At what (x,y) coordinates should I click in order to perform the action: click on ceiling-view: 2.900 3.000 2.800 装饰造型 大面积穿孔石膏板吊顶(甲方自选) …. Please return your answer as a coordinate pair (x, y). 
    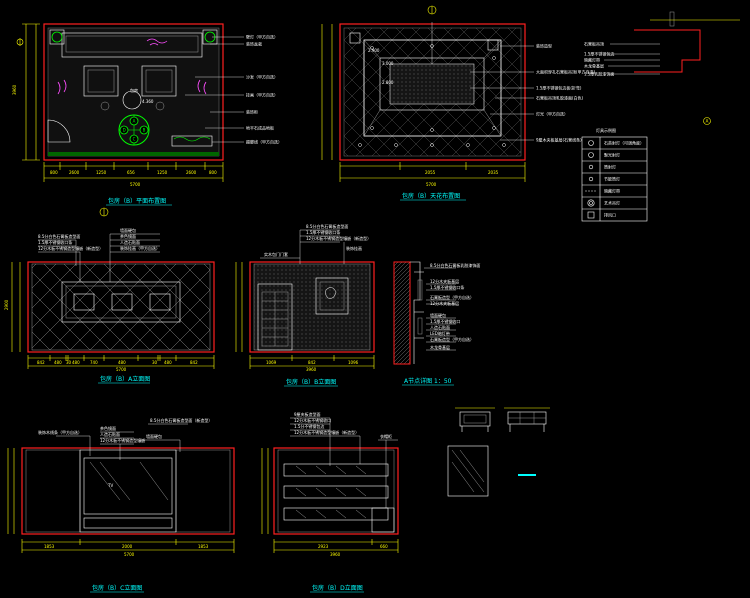
    Looking at the image, I should click on (458, 103).